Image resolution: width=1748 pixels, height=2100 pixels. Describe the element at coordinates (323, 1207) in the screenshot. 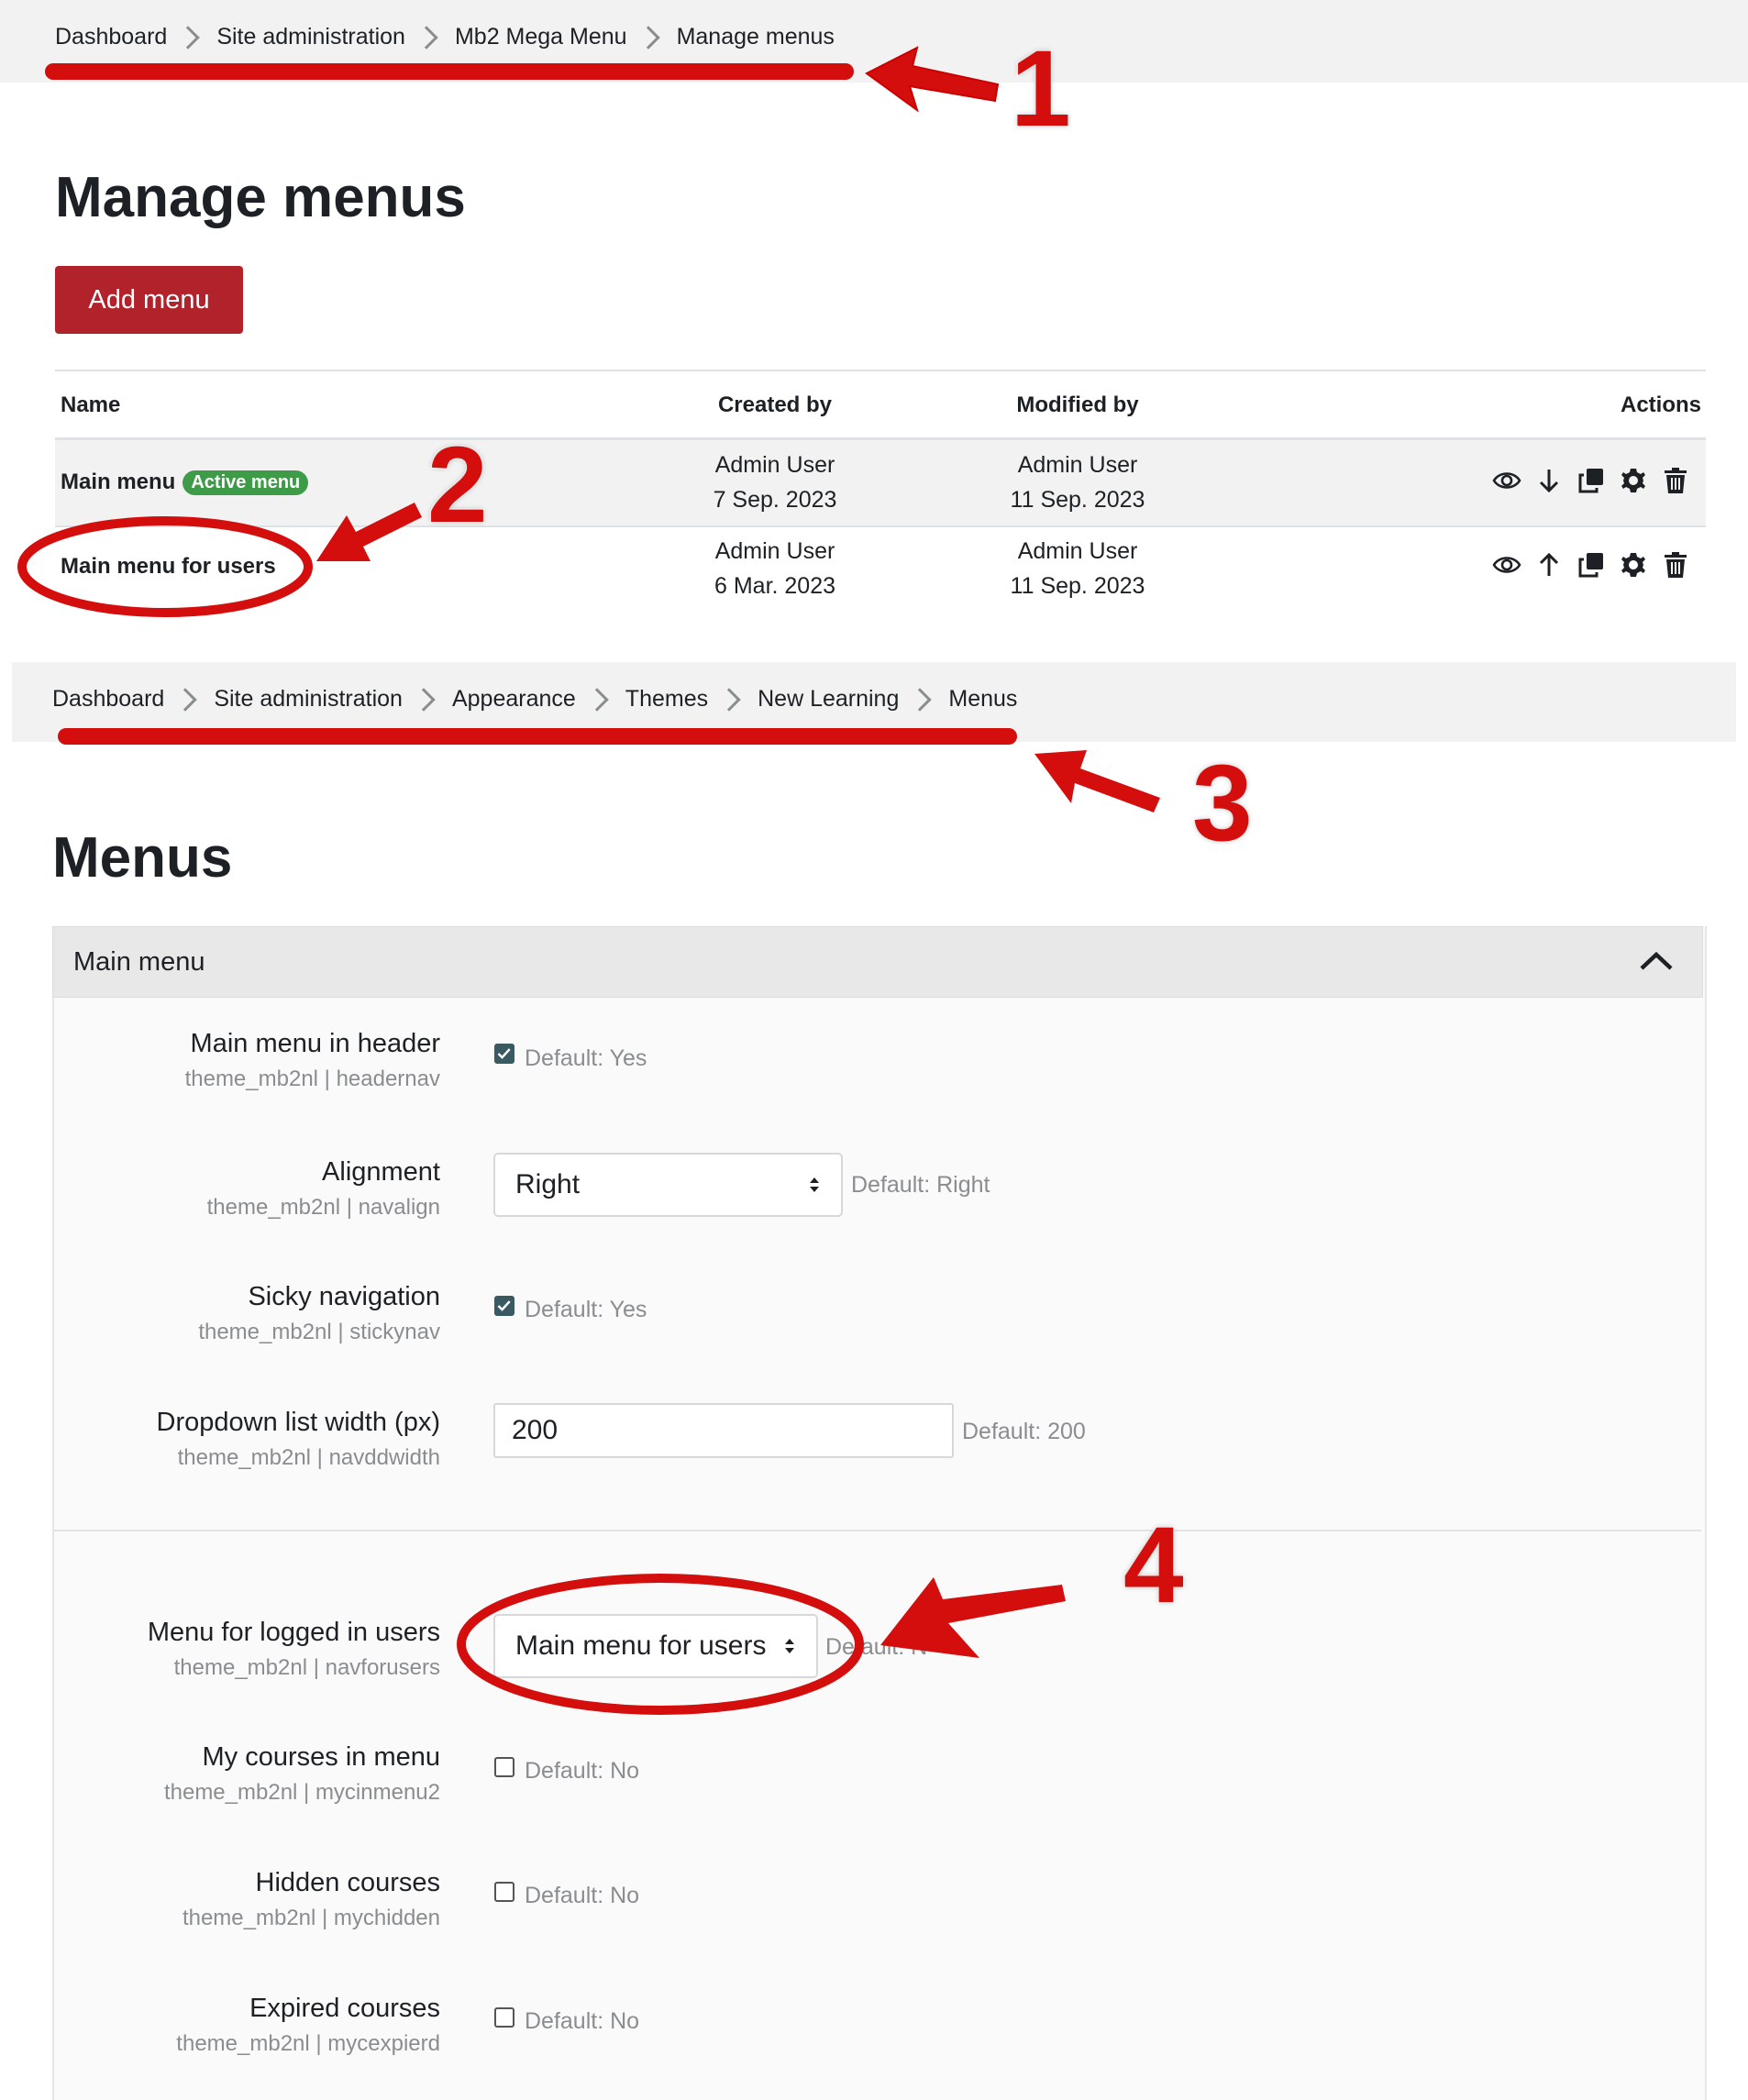

I see `setting-key: theme_mb2nl | navalign` at that location.